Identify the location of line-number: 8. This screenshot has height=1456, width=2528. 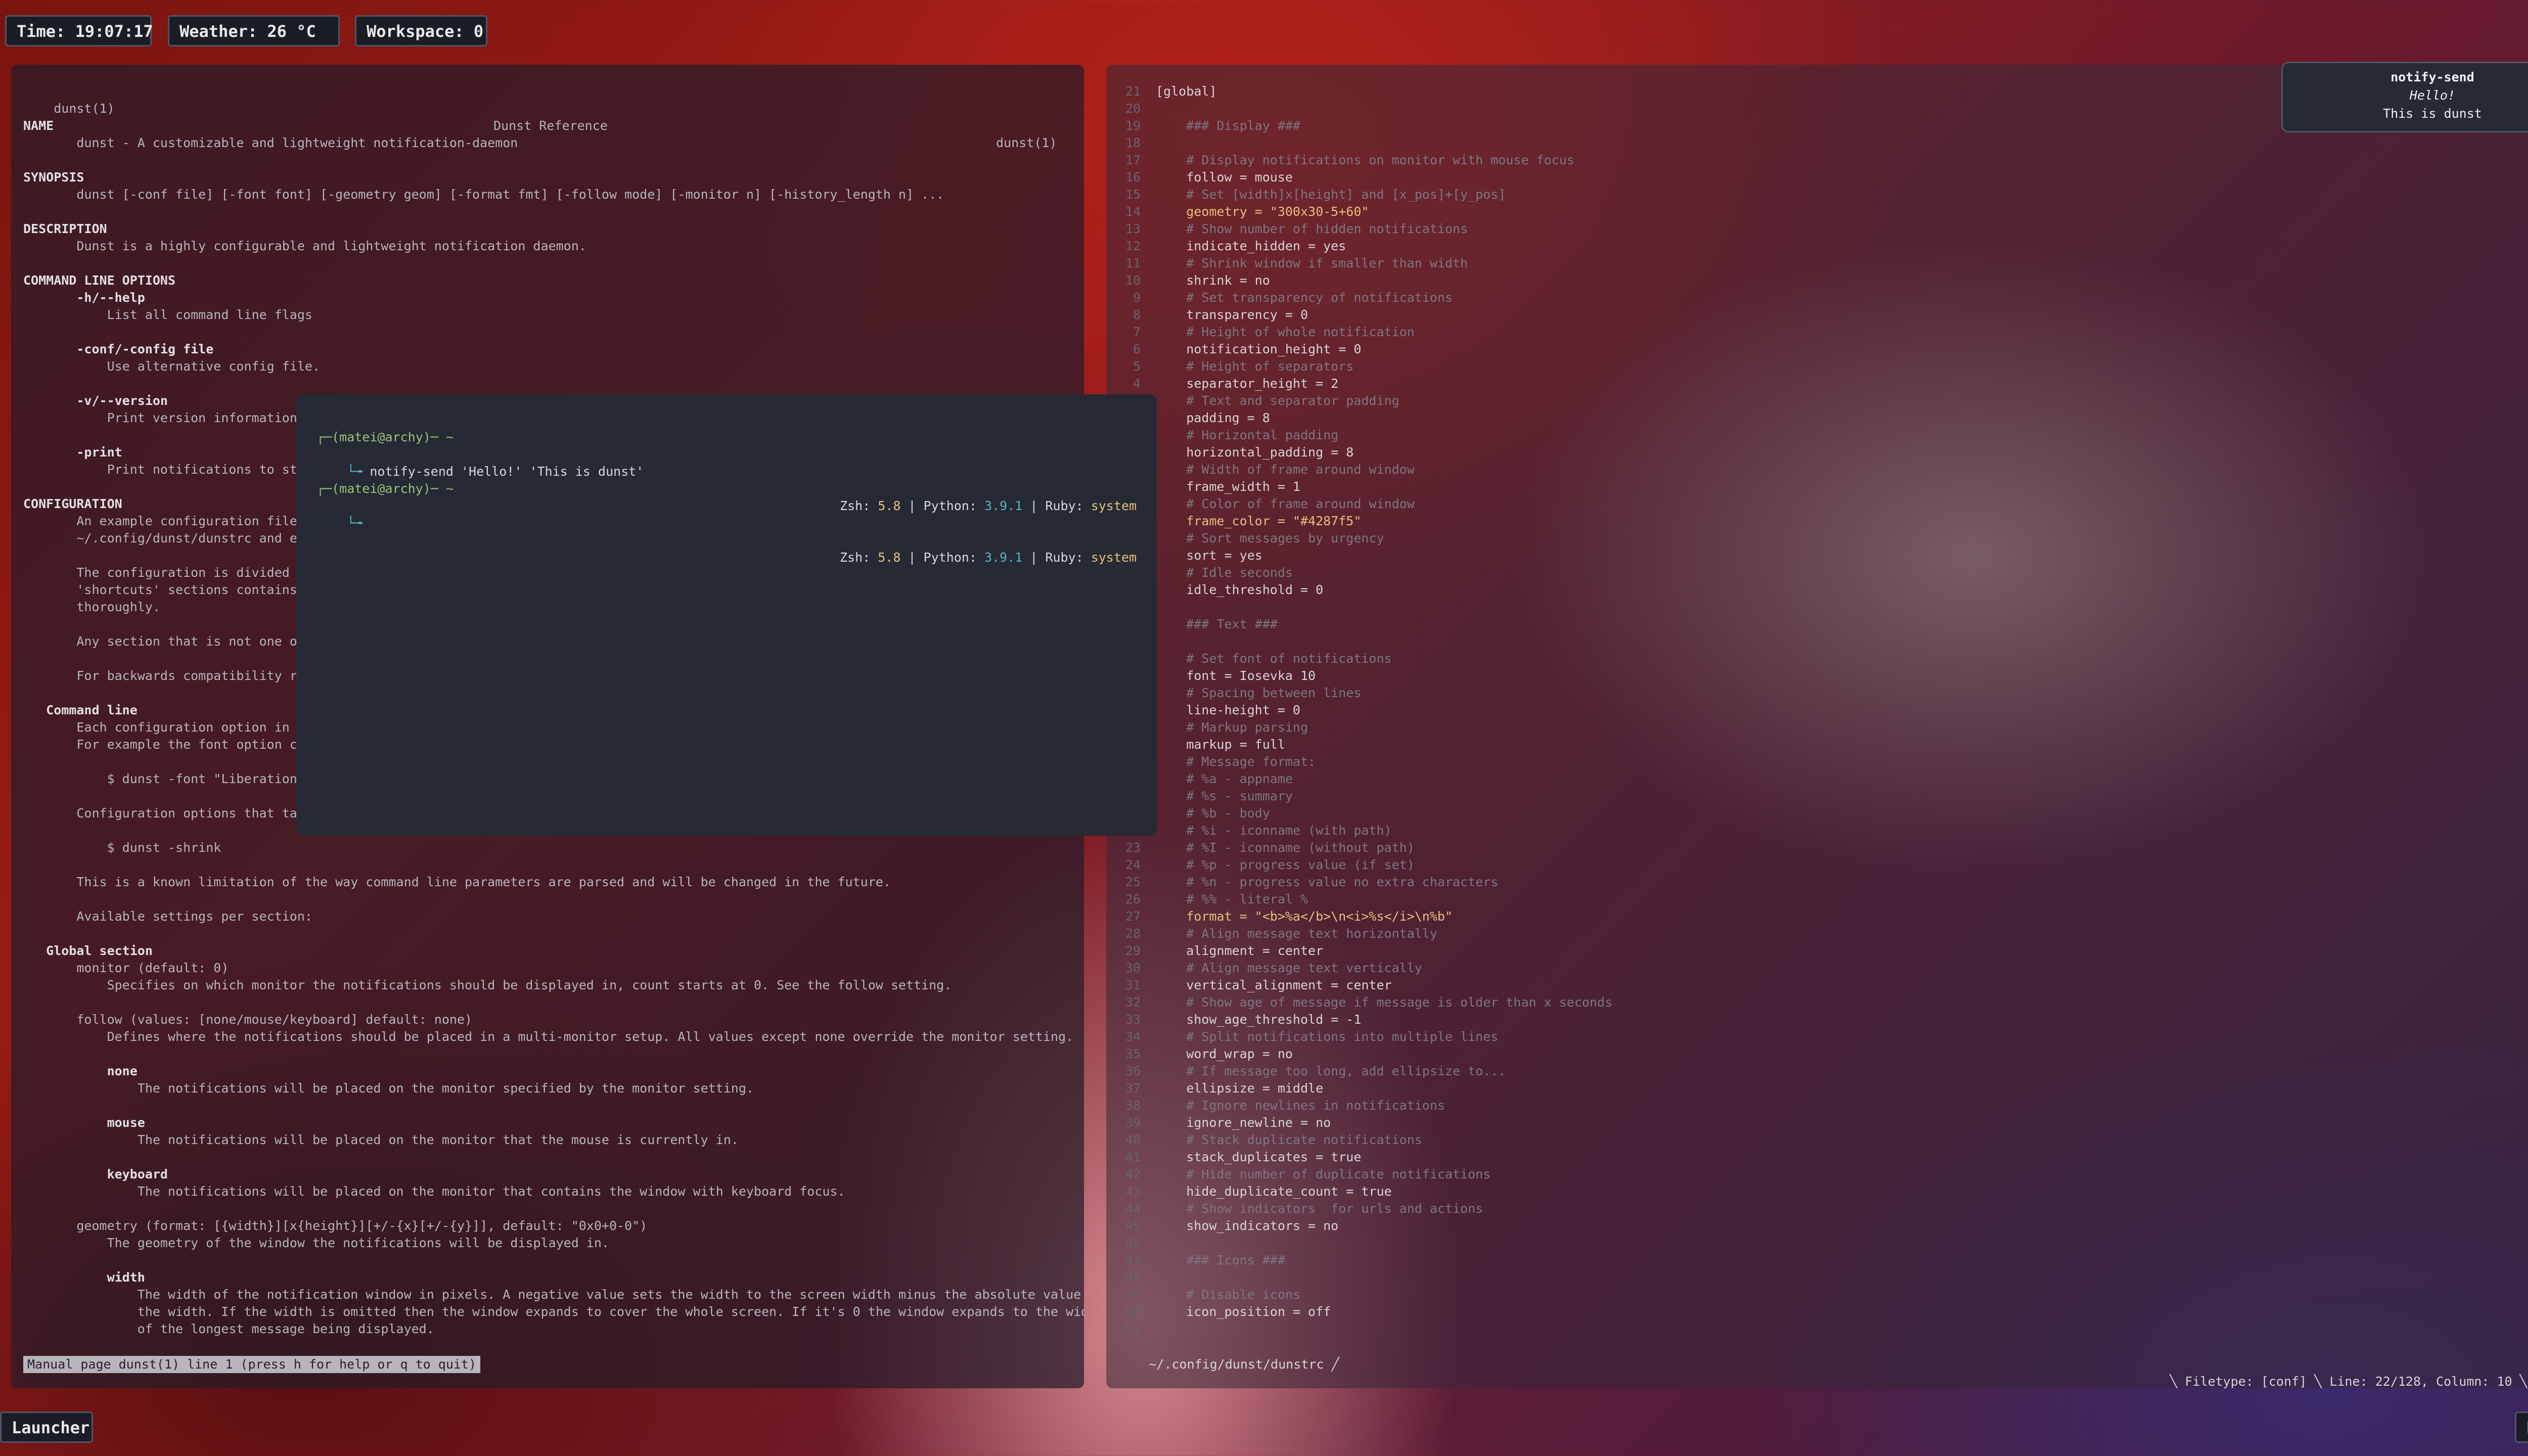
(1137, 314).